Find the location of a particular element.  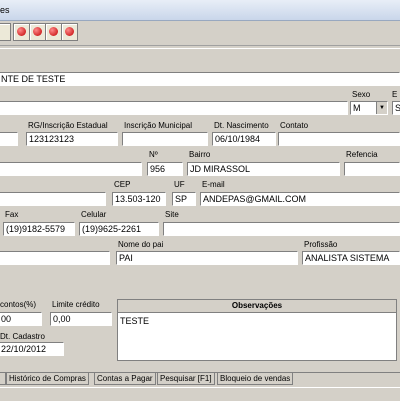

nome-pai-label: Nome do pai is located at coordinates (141, 244).